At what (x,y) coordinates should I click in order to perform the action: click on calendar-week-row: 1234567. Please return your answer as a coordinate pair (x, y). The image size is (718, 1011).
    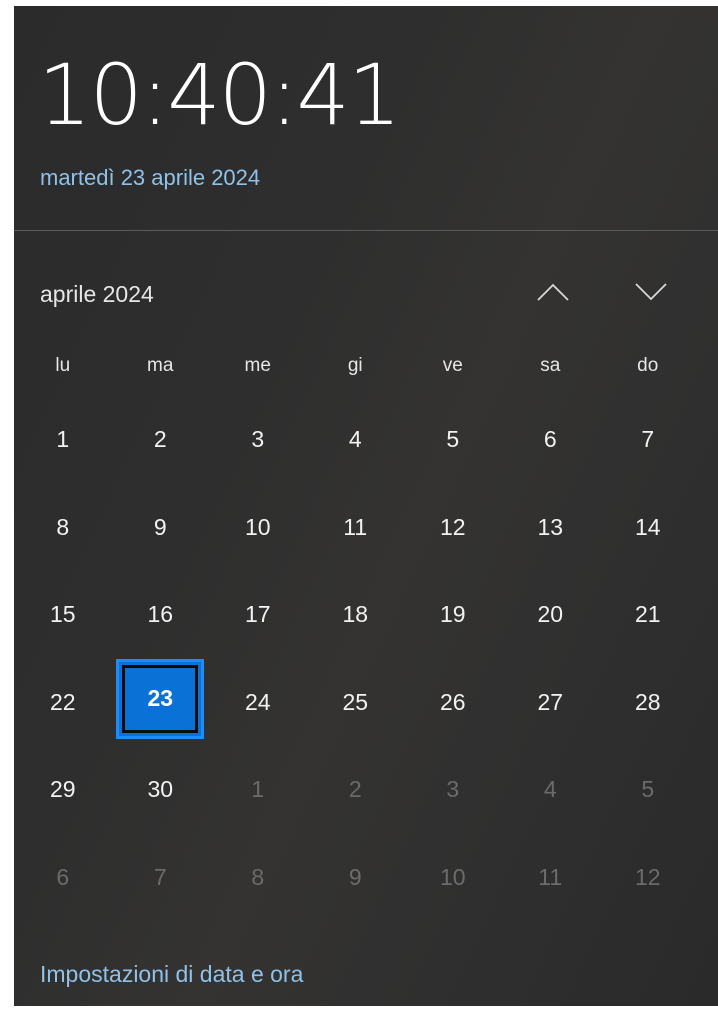
    Looking at the image, I should click on (357, 440).